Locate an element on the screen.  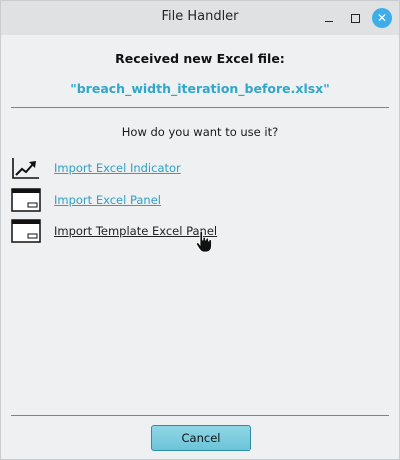
close-button: ✕ is located at coordinates (382, 18).